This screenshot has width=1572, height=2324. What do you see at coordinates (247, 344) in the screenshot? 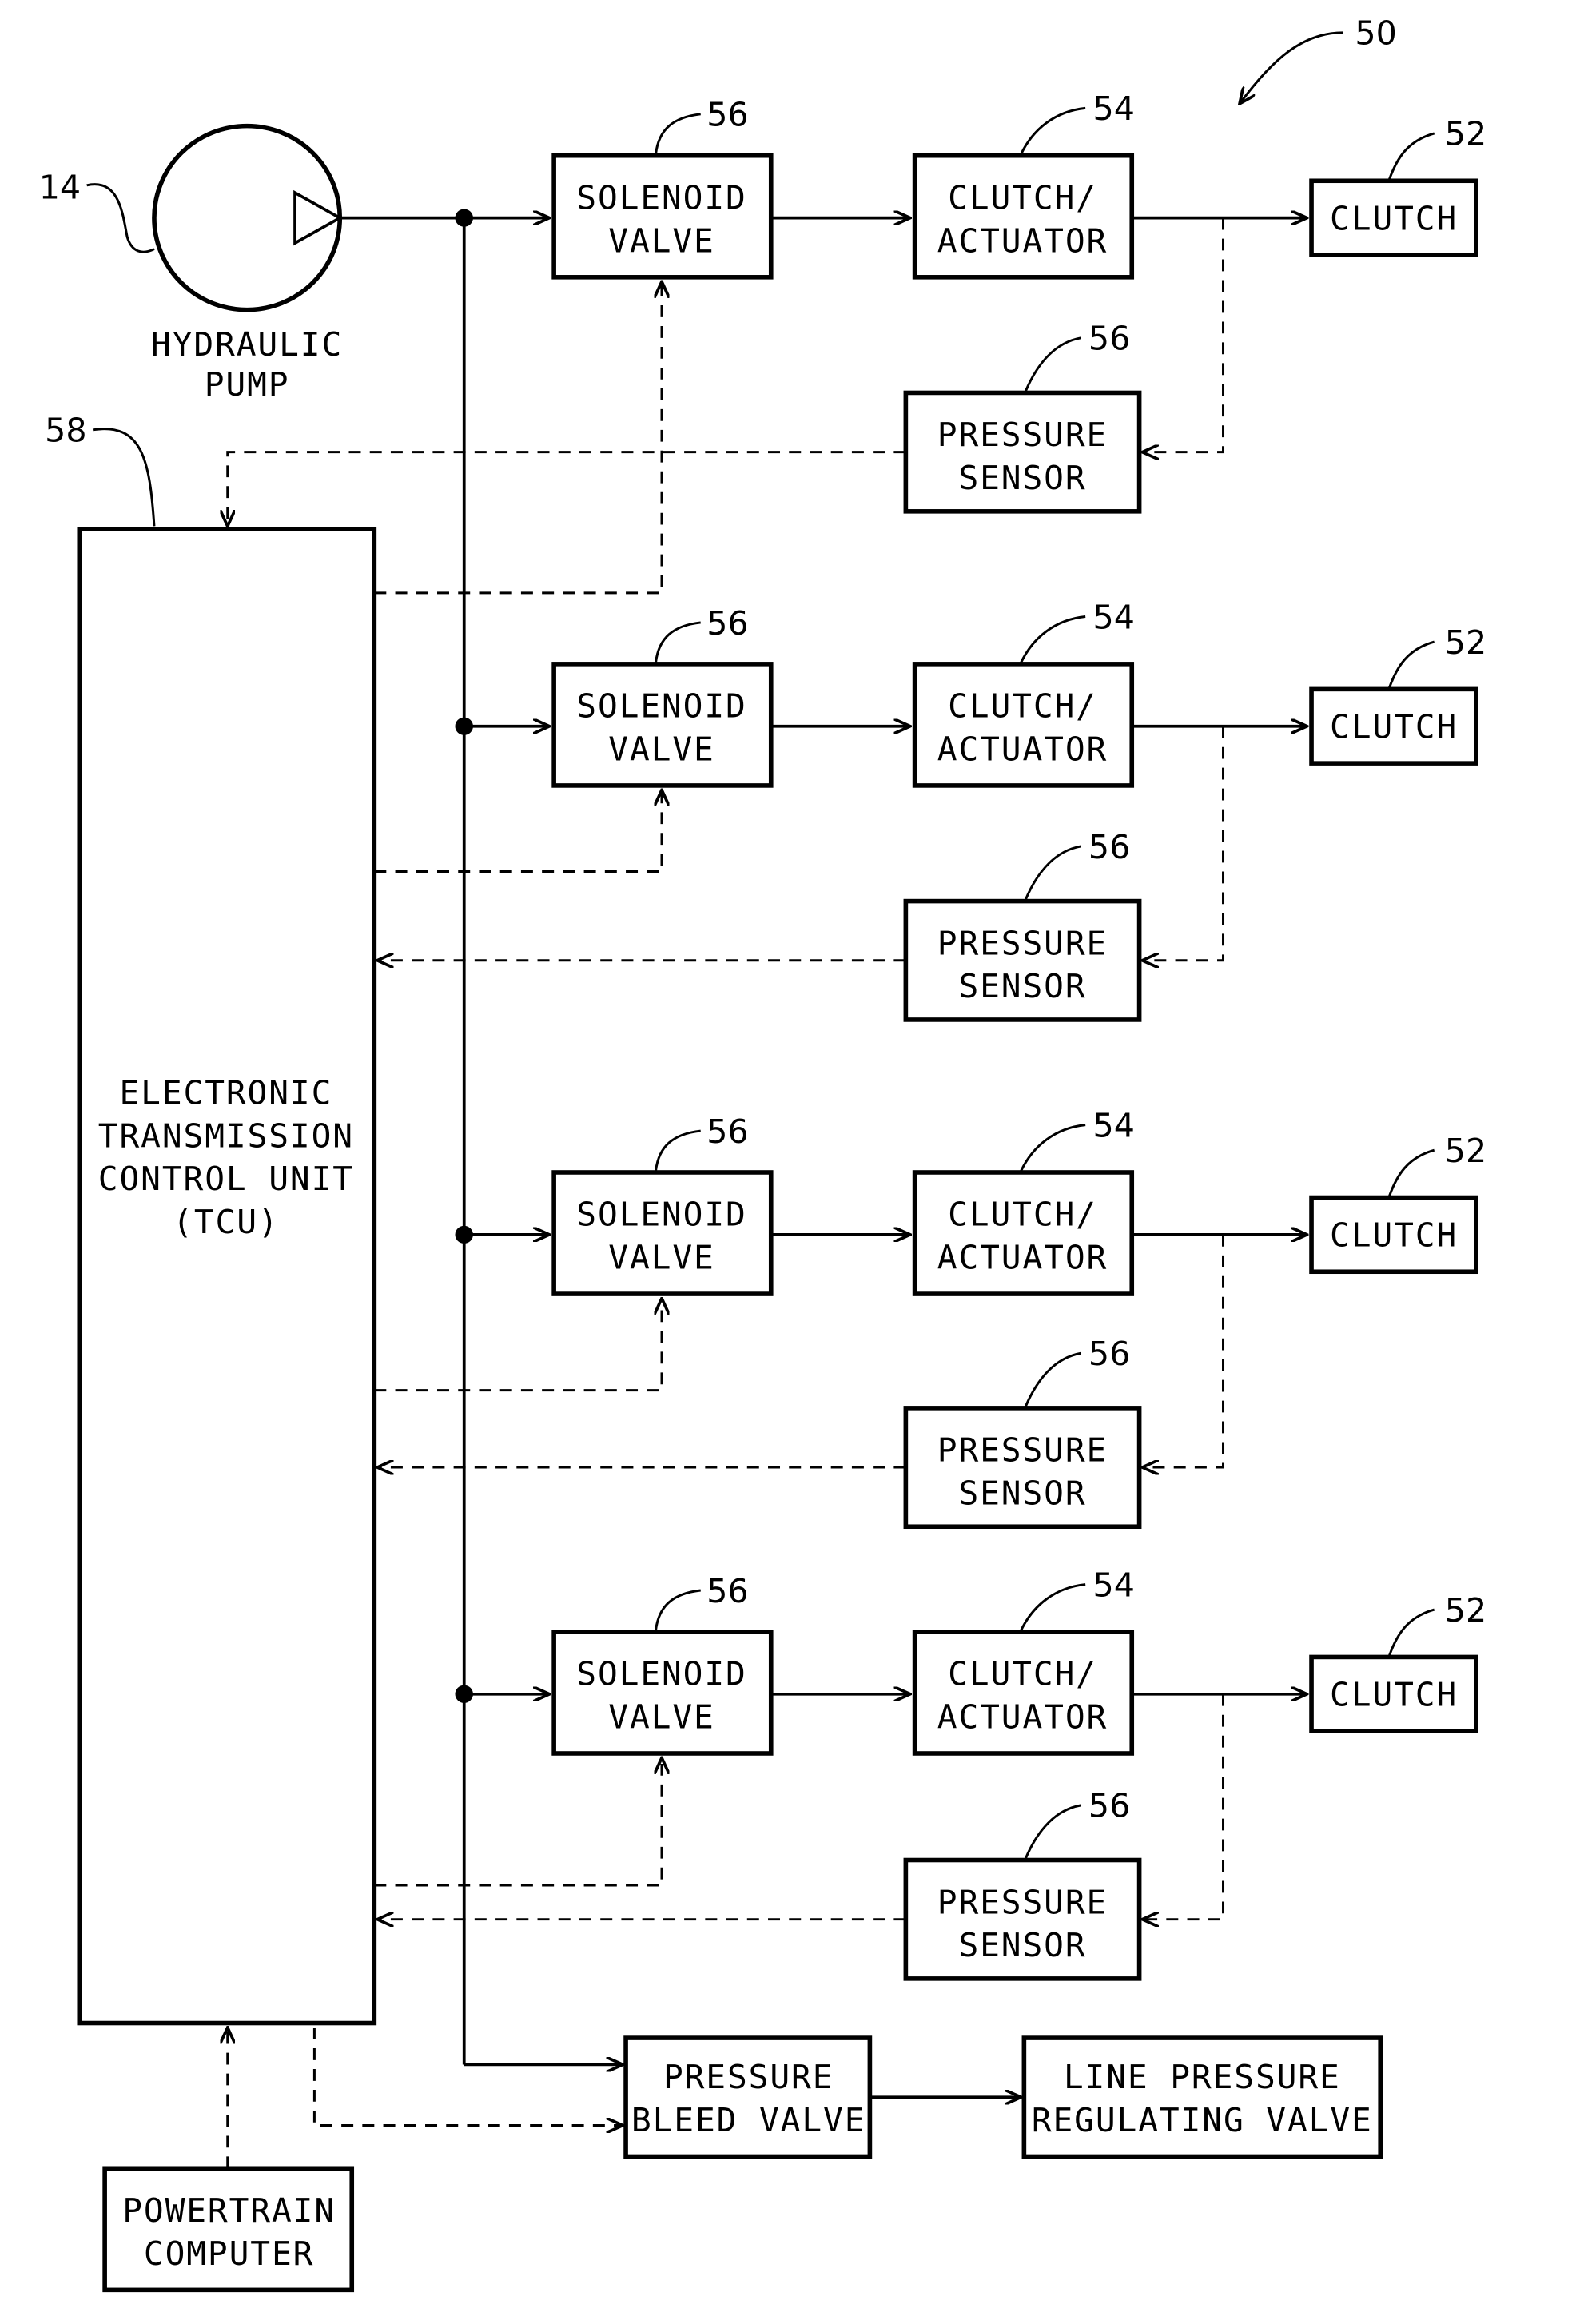
I see `pump-label-line1: HYDRAULIC` at bounding box center [247, 344].